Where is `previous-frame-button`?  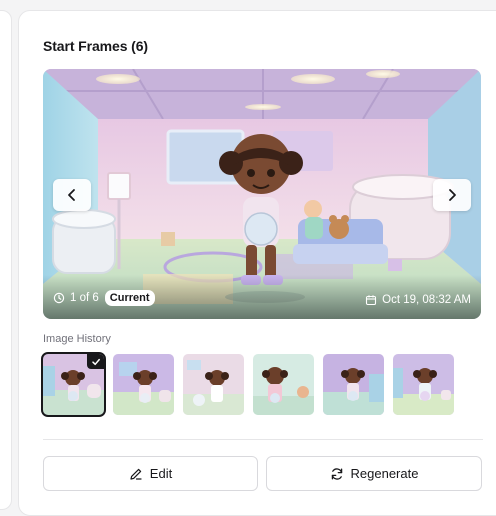 previous-frame-button is located at coordinates (72, 195).